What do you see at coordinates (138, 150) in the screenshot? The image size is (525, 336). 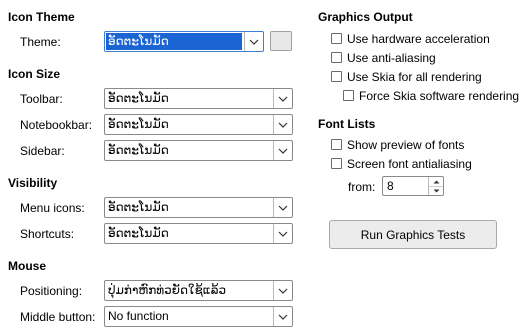 I see `sidebar-size-value: ອັດຕະໂນມັດ` at bounding box center [138, 150].